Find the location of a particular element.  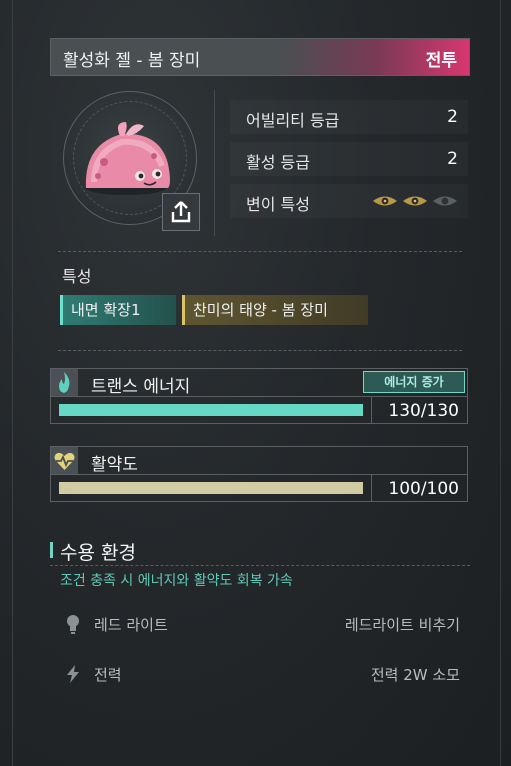

energy-bar-track is located at coordinates (211, 410).